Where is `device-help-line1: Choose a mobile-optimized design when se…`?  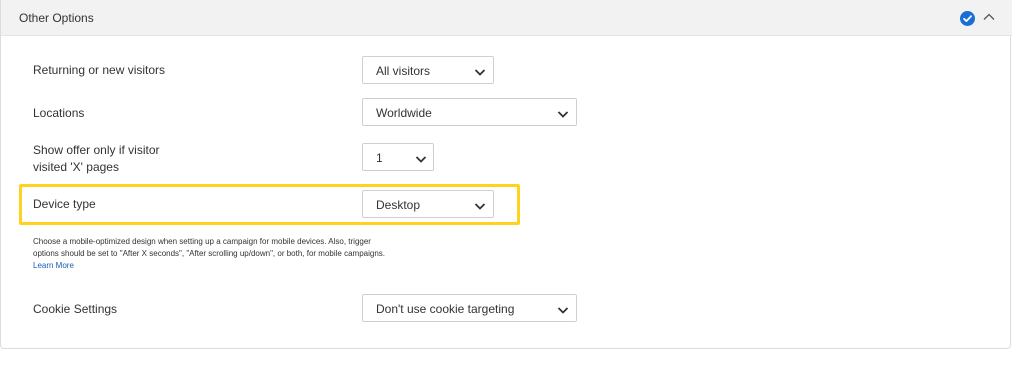 device-help-line1: Choose a mobile-optimized design when se… is located at coordinates (202, 241).